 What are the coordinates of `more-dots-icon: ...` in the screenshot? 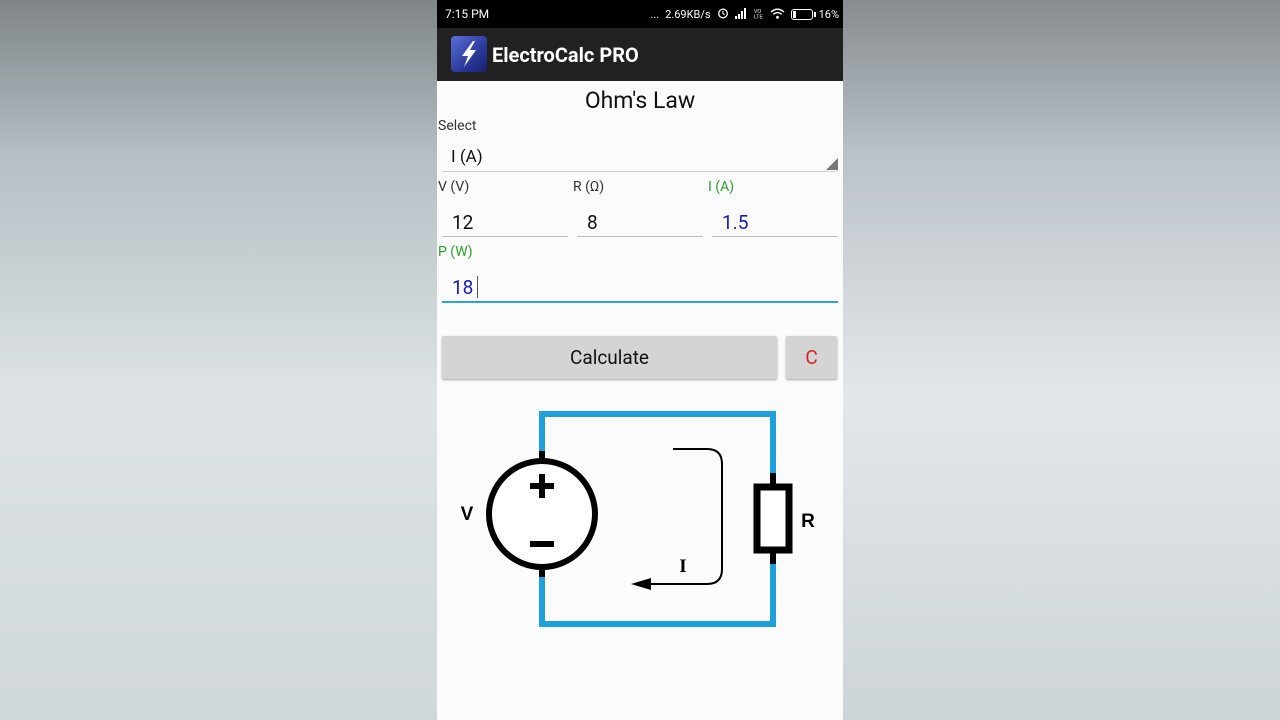 It's located at (655, 14).